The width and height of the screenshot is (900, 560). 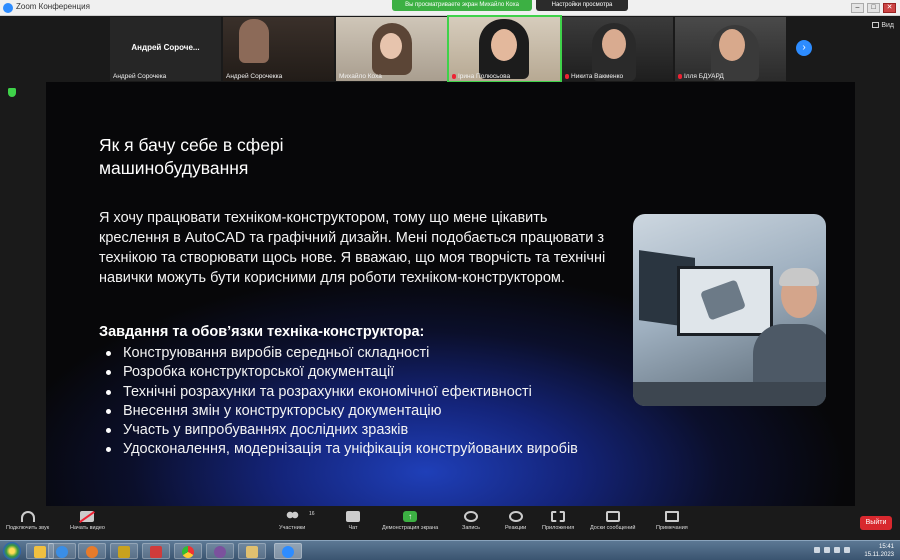 What do you see at coordinates (312, 514) in the screenshot?
I see `participants-count: 16` at bounding box center [312, 514].